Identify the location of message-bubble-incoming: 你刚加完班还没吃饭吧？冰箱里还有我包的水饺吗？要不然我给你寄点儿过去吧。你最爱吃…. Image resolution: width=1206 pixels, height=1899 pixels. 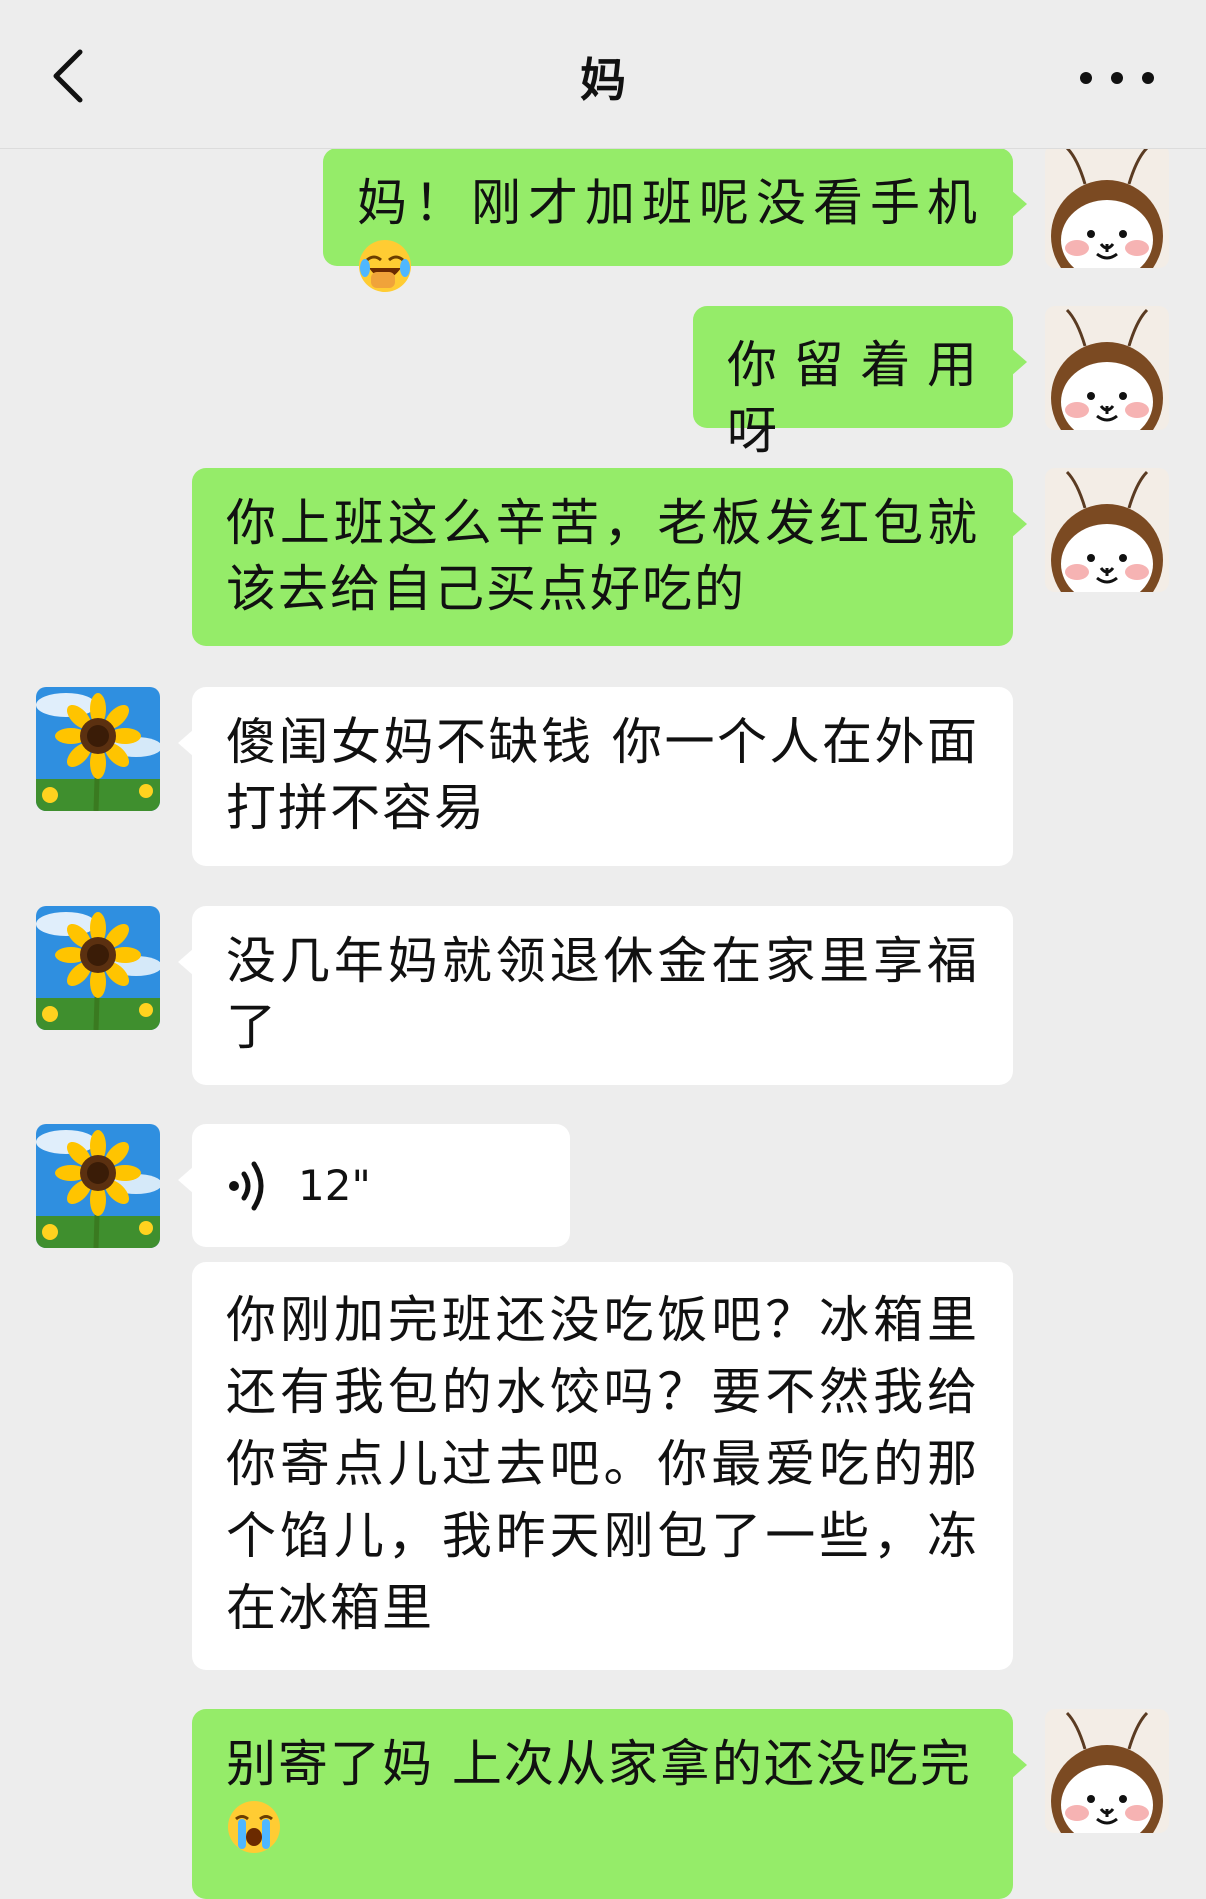
(602, 1466).